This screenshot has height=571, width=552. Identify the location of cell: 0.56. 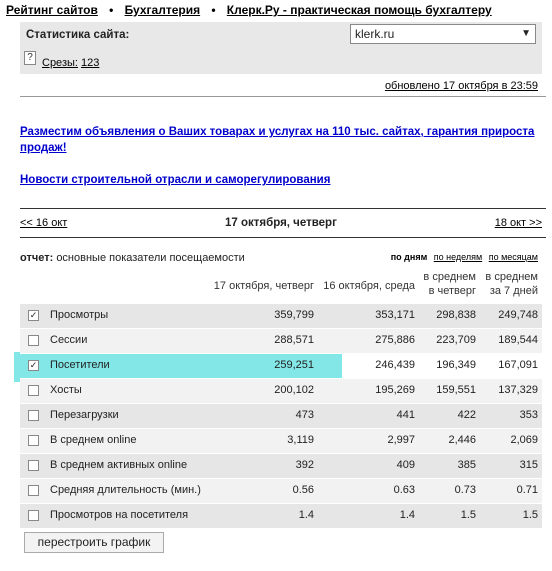
(303, 490).